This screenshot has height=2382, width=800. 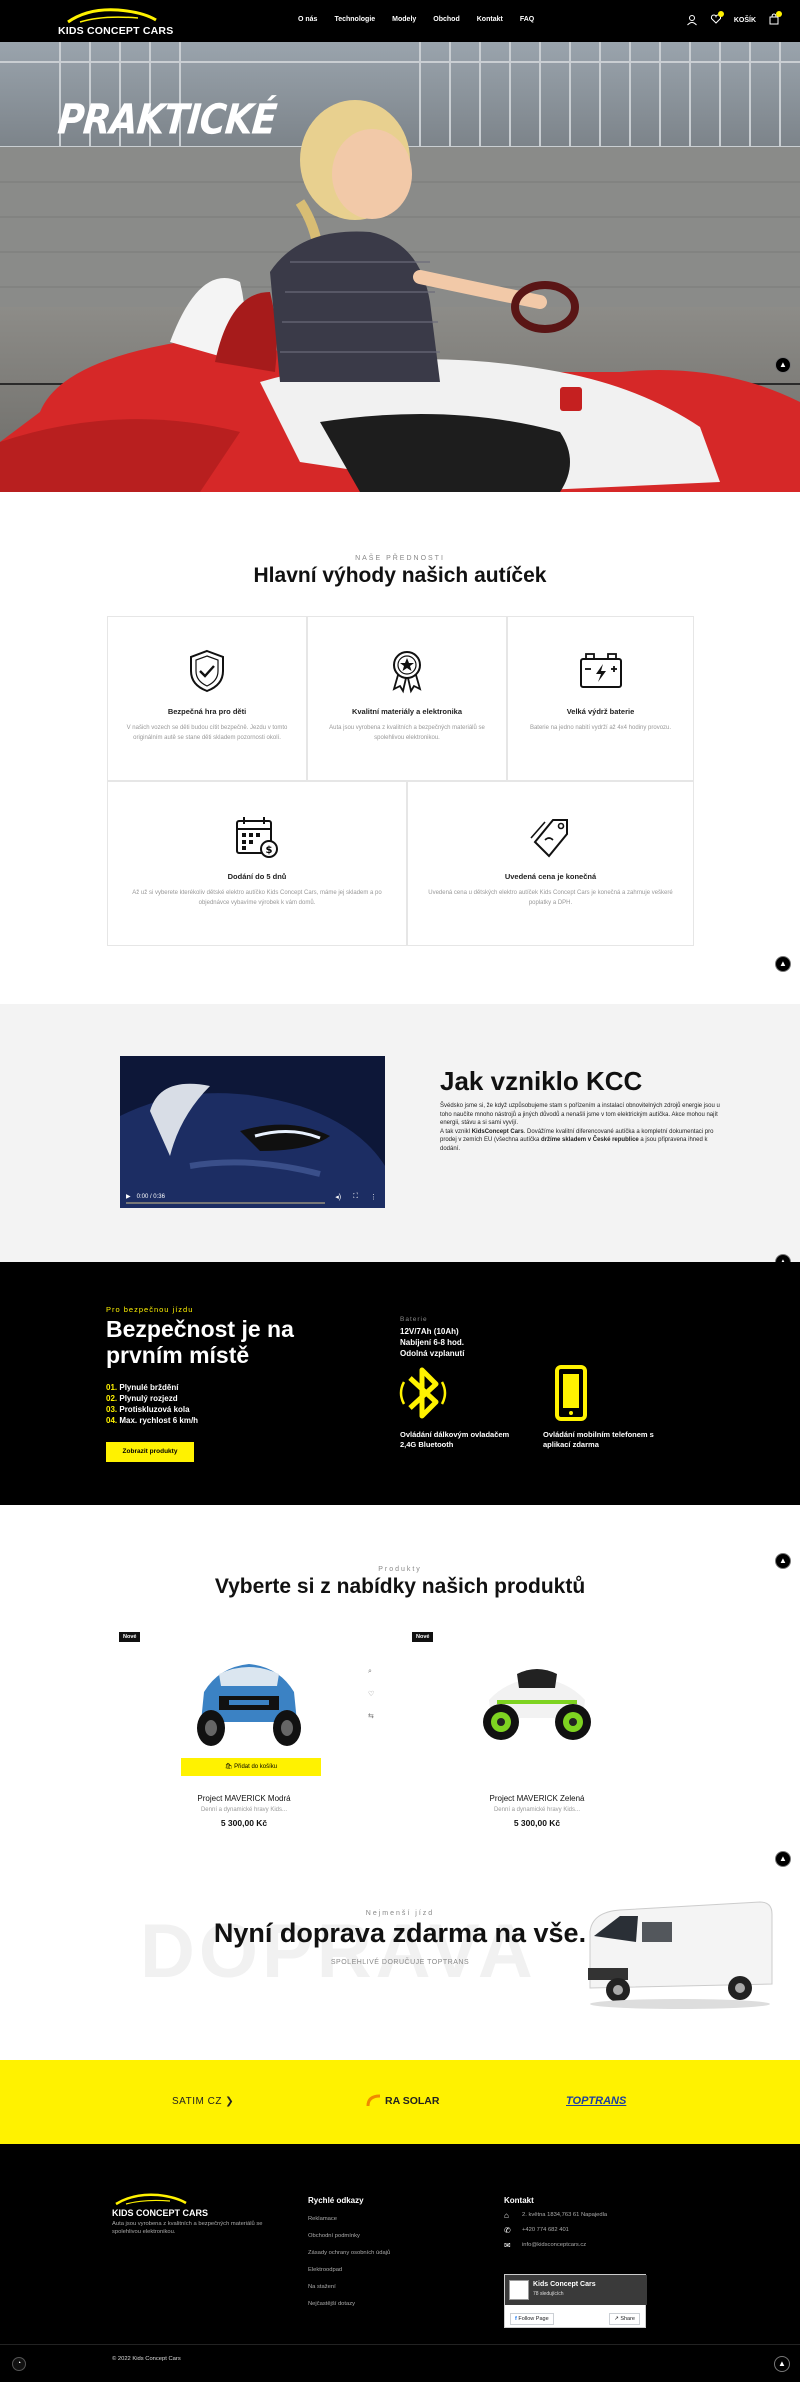 What do you see at coordinates (600, 670) in the screenshot?
I see `battery-icon` at bounding box center [600, 670].